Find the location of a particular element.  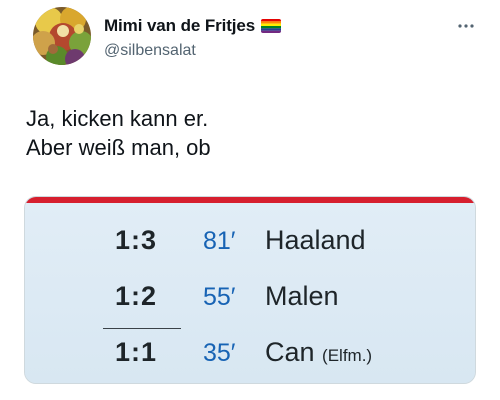

score-divider is located at coordinates (142, 328).